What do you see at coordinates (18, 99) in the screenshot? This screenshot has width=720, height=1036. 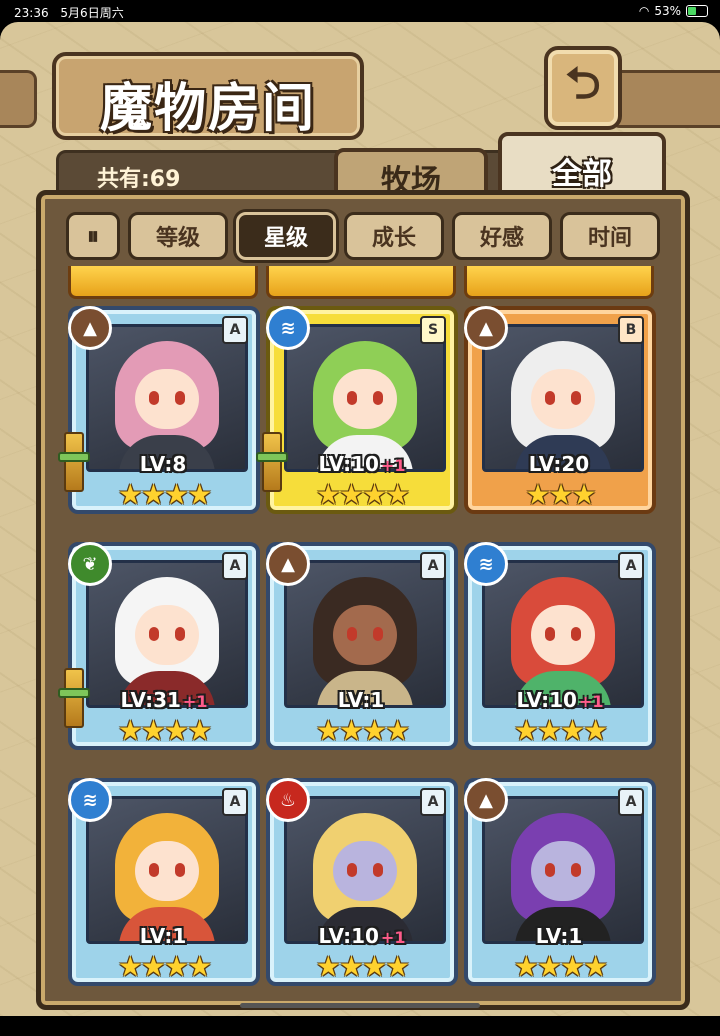 I see `header-bar-left` at bounding box center [18, 99].